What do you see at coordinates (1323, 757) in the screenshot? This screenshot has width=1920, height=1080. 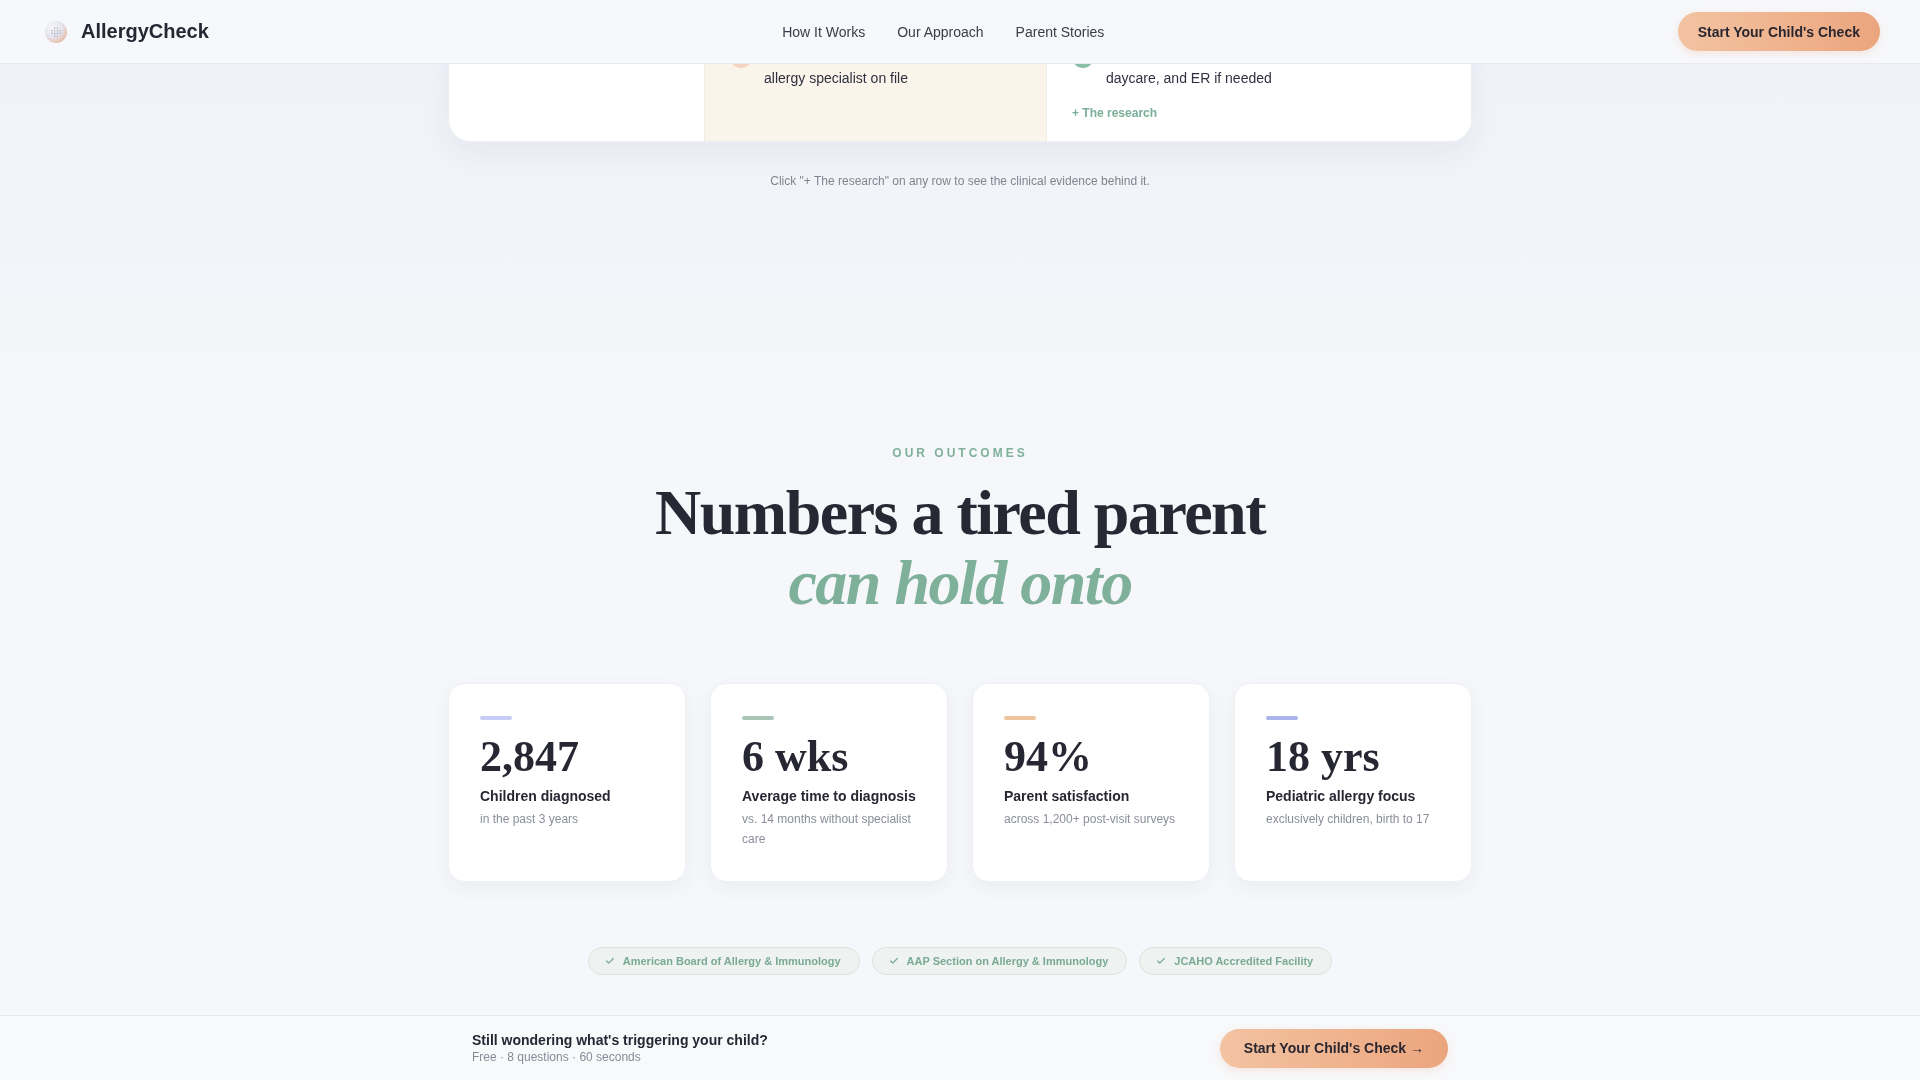 I see `stat-value: 18 yrs` at bounding box center [1323, 757].